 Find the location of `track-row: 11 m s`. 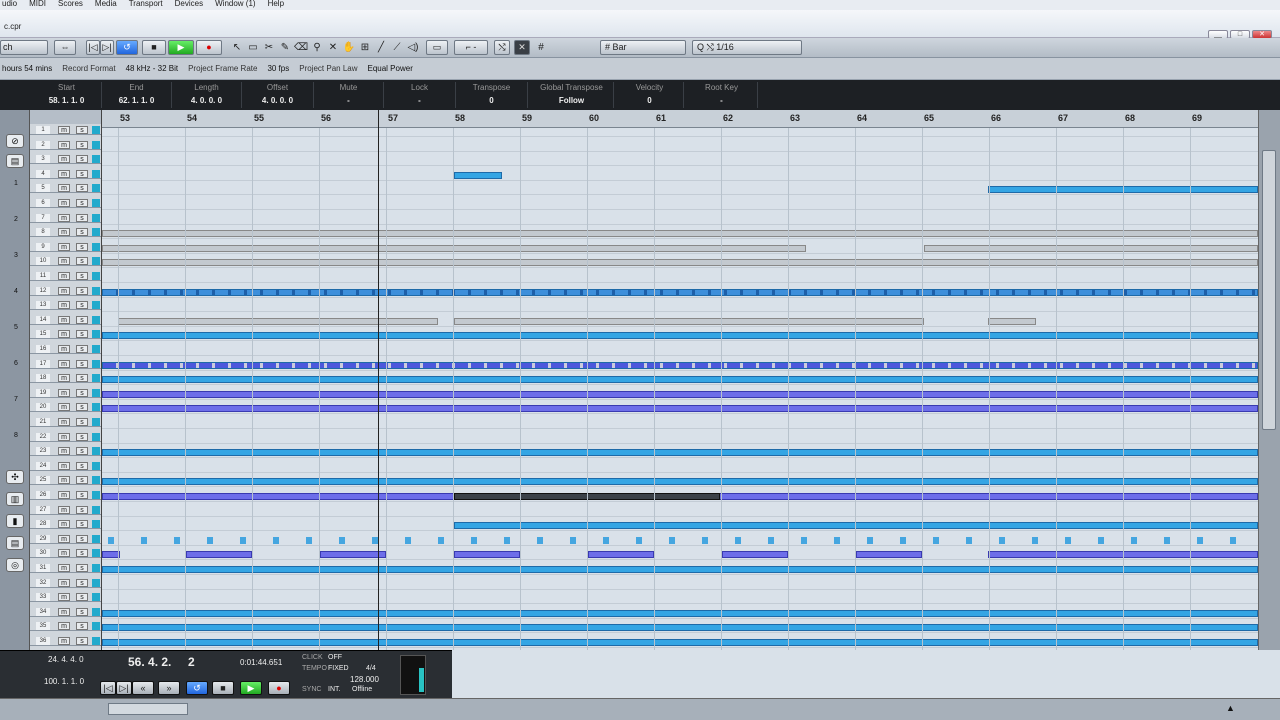

track-row: 11 m s is located at coordinates (65, 276).